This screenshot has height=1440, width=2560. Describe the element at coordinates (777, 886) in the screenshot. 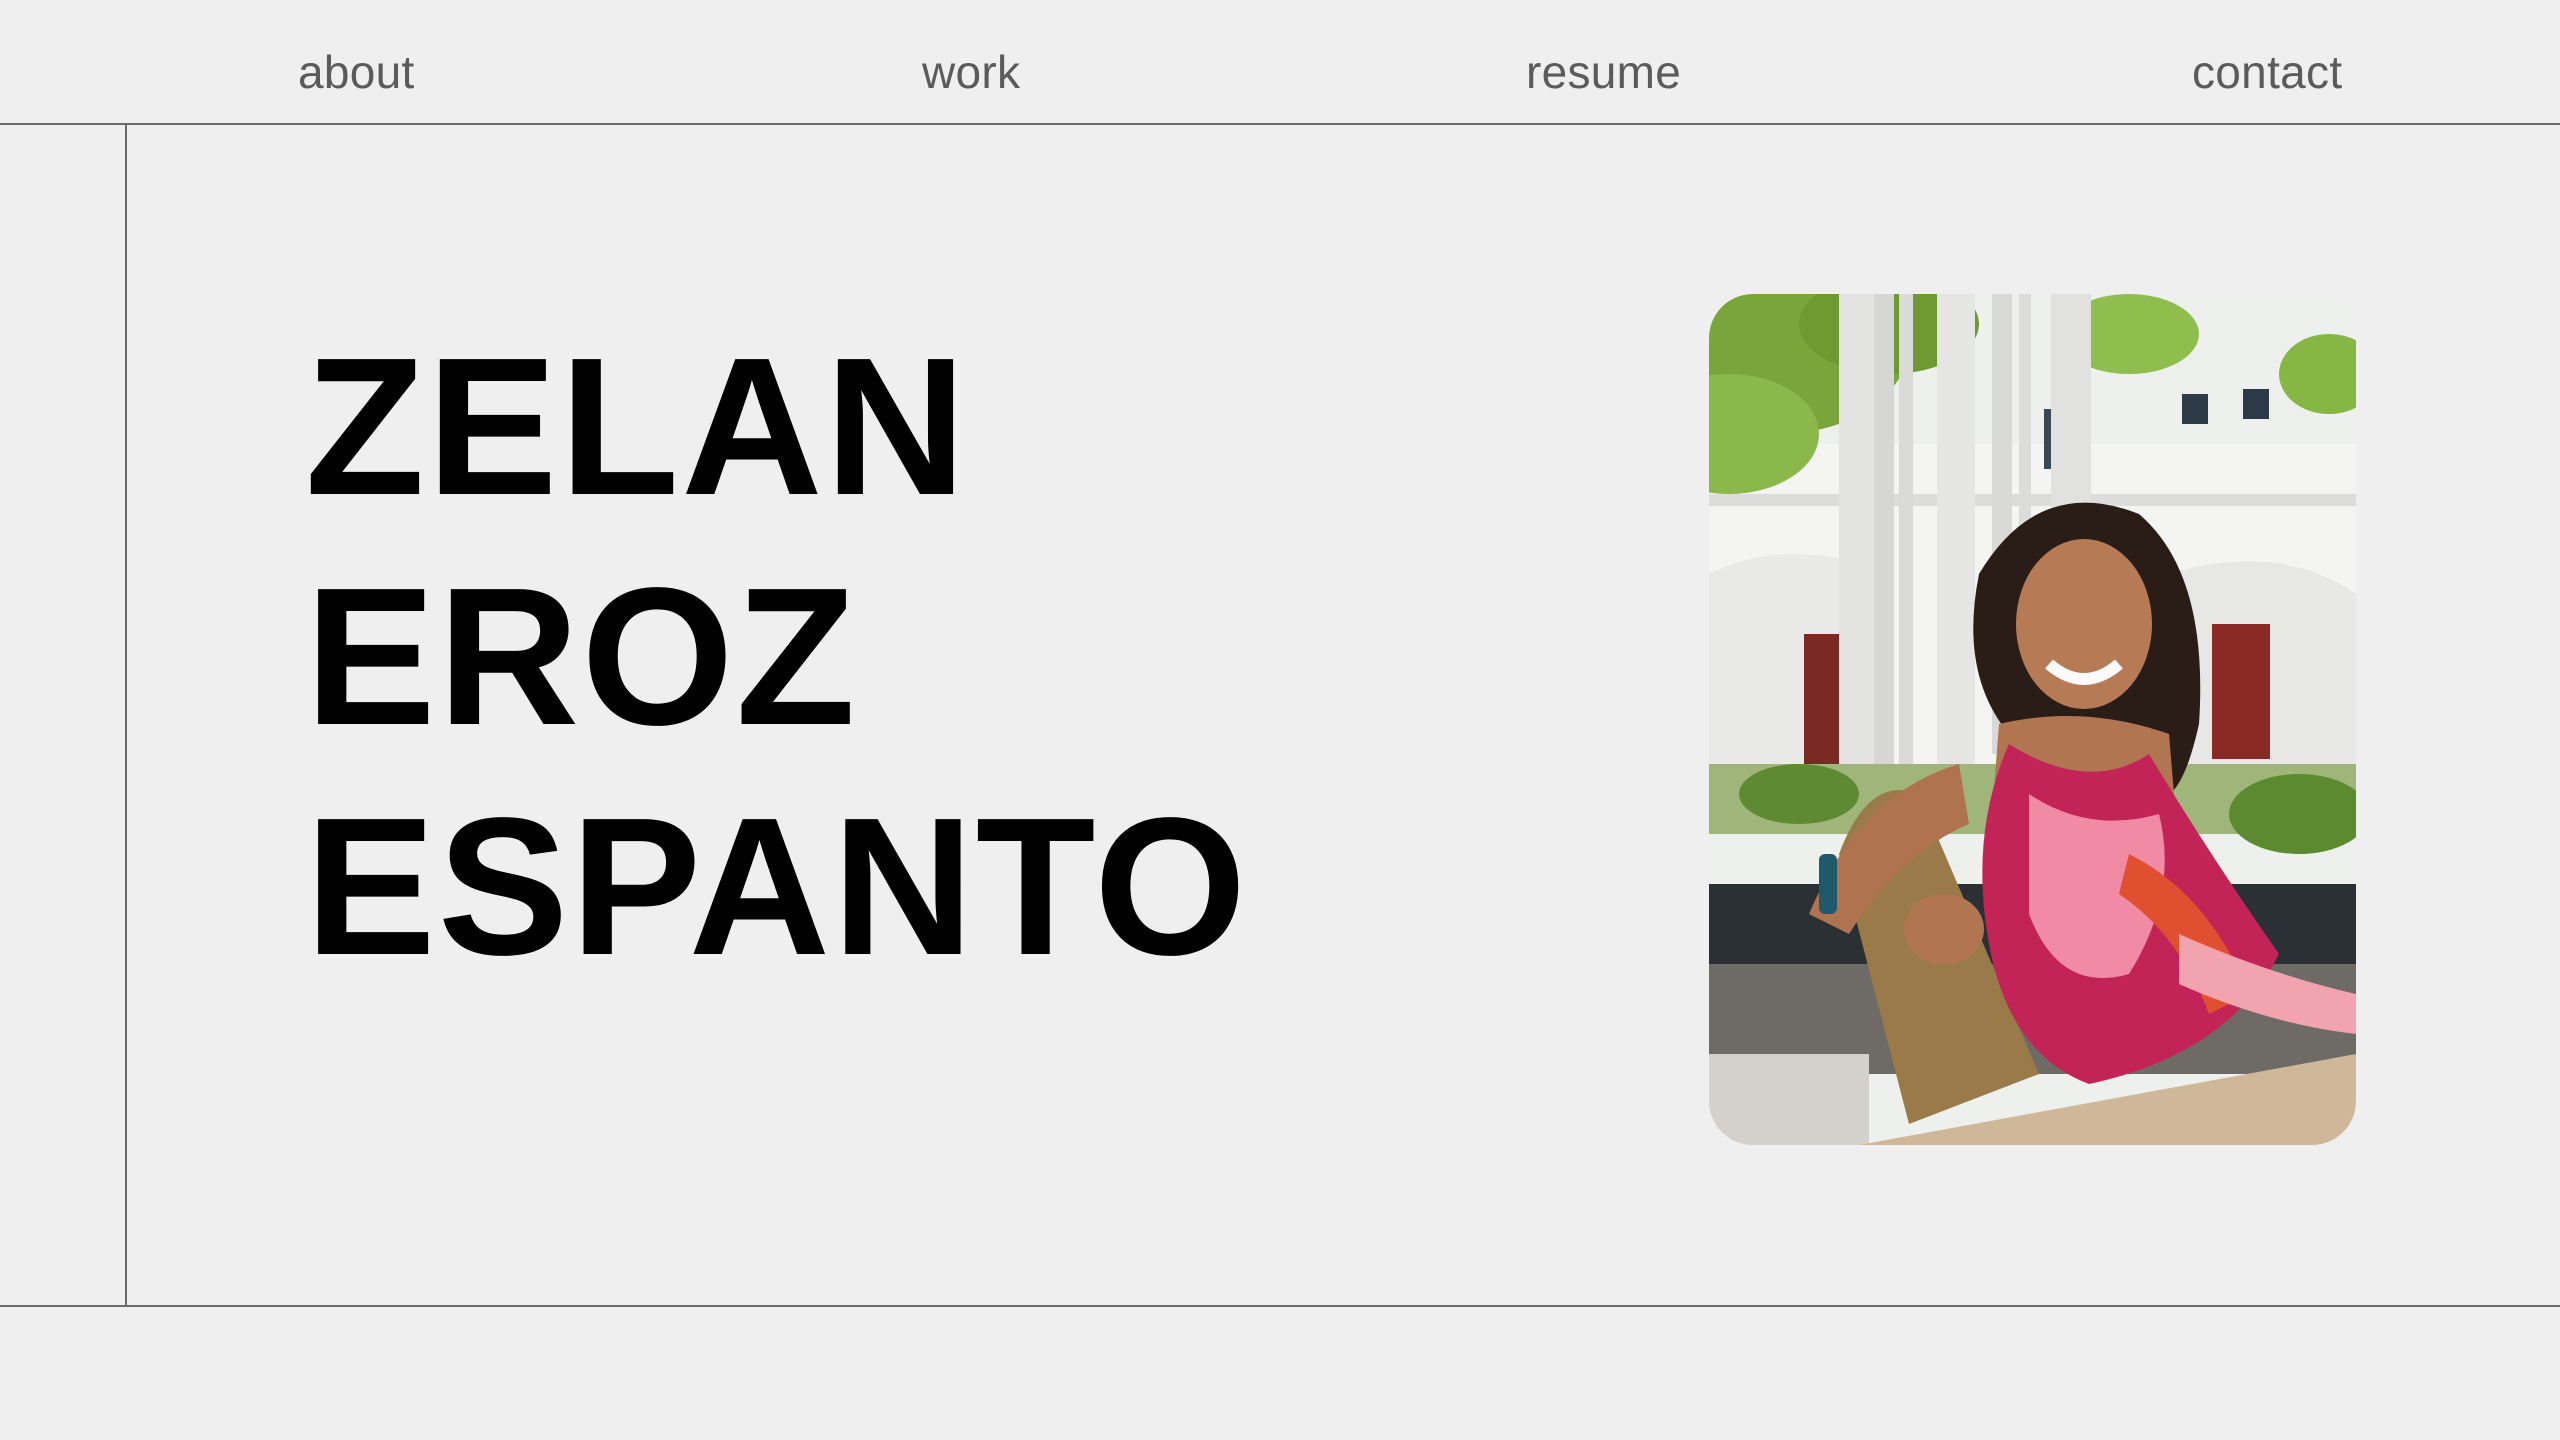

I see `hero-name-line3: ESPANTO` at that location.